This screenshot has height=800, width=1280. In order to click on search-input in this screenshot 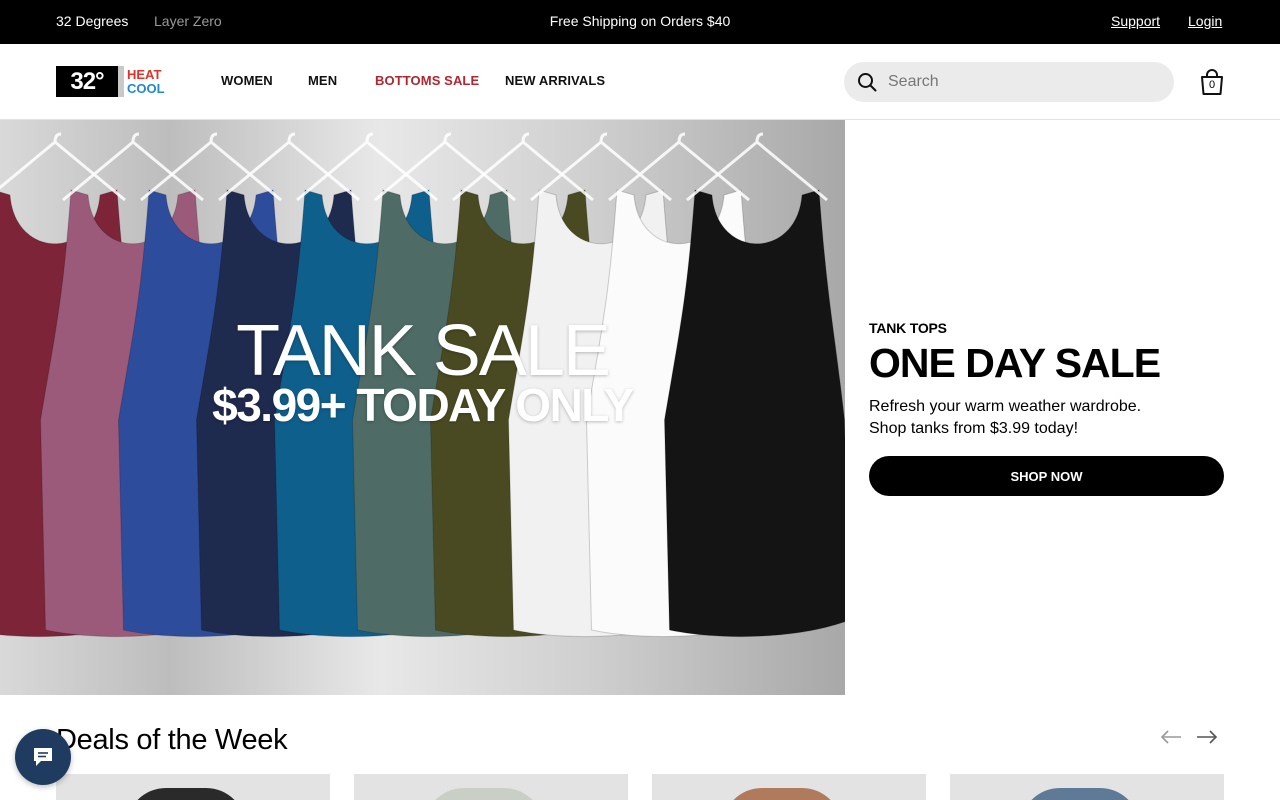, I will do `click(1023, 82)`.